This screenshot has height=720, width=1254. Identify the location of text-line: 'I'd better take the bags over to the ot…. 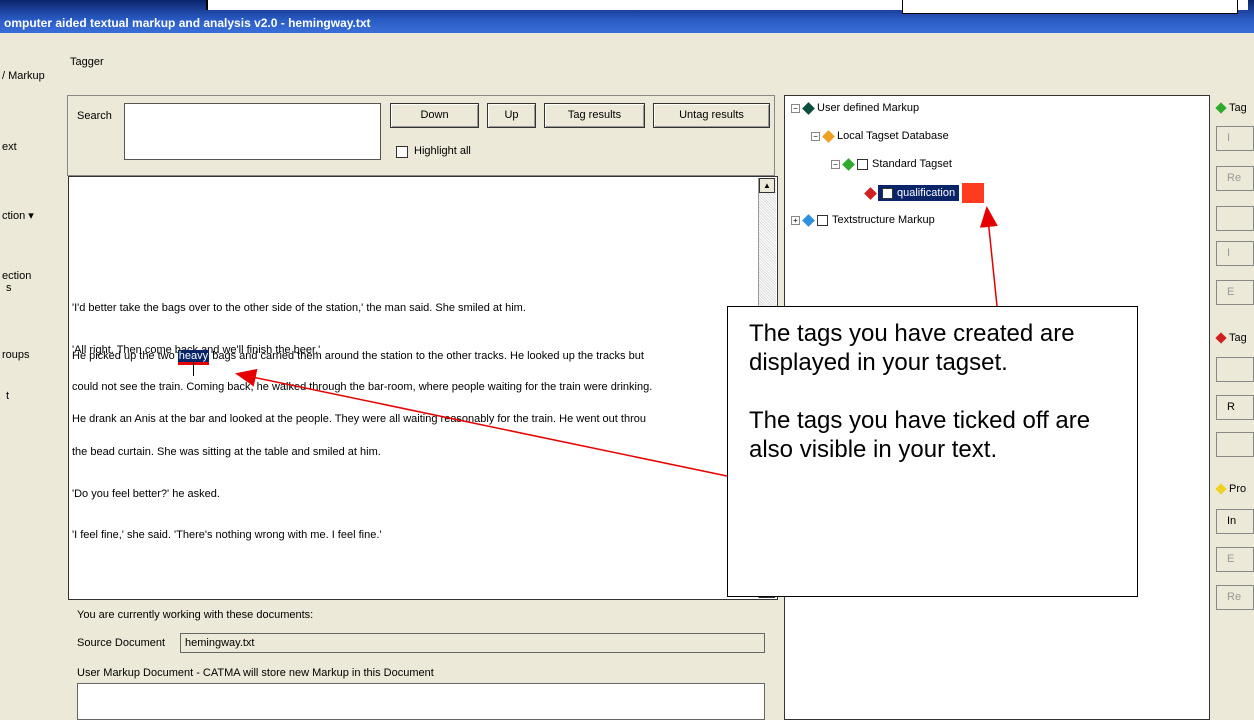
(299, 308).